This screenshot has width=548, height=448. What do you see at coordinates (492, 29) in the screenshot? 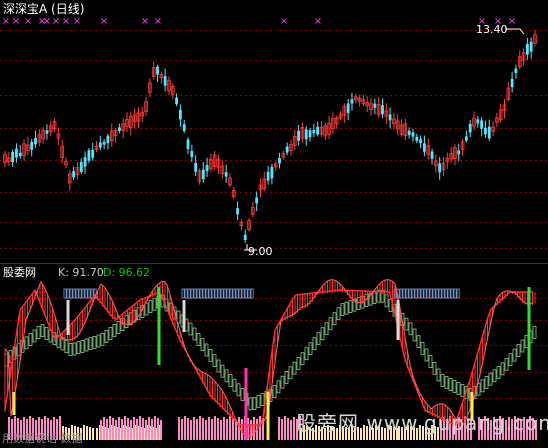
I see `price-high-label: 13.40` at bounding box center [492, 29].